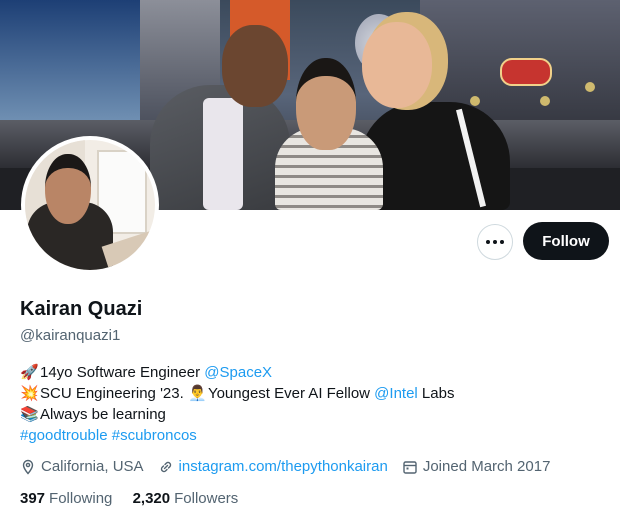 The image size is (620, 515). What do you see at coordinates (223, 154) in the screenshot?
I see `banner-person-left-shirt` at bounding box center [223, 154].